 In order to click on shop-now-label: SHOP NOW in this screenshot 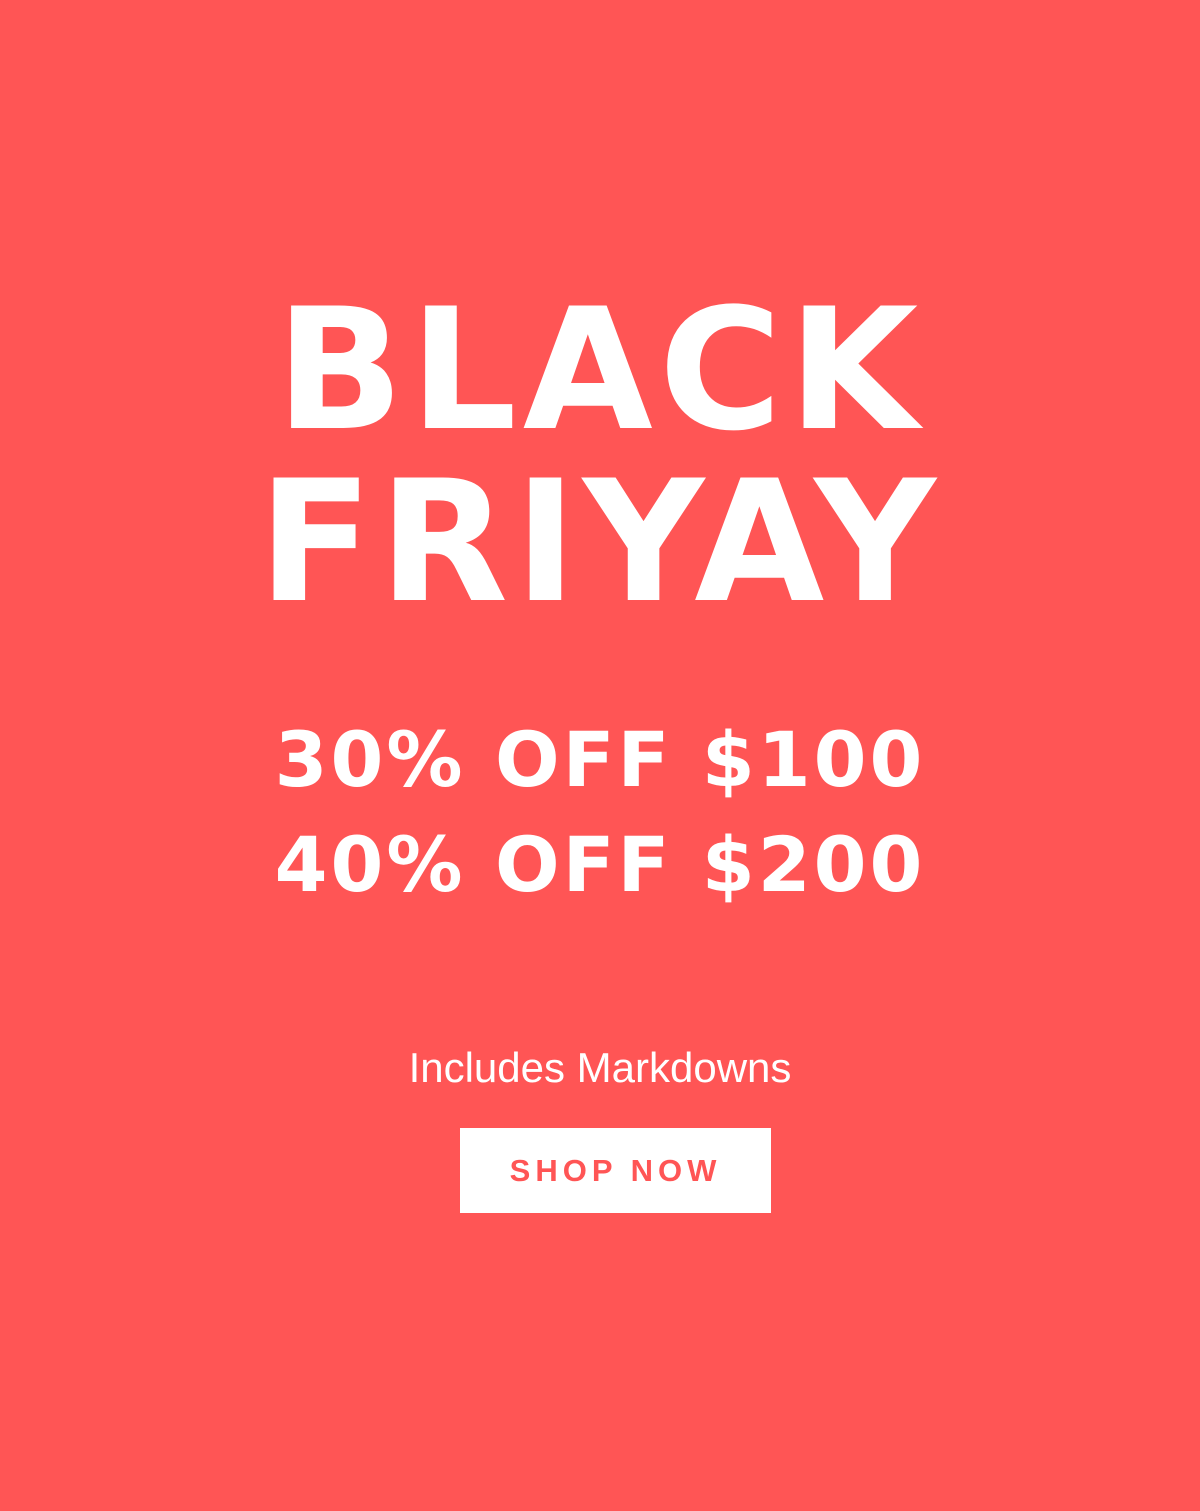, I will do `click(615, 1170)`.